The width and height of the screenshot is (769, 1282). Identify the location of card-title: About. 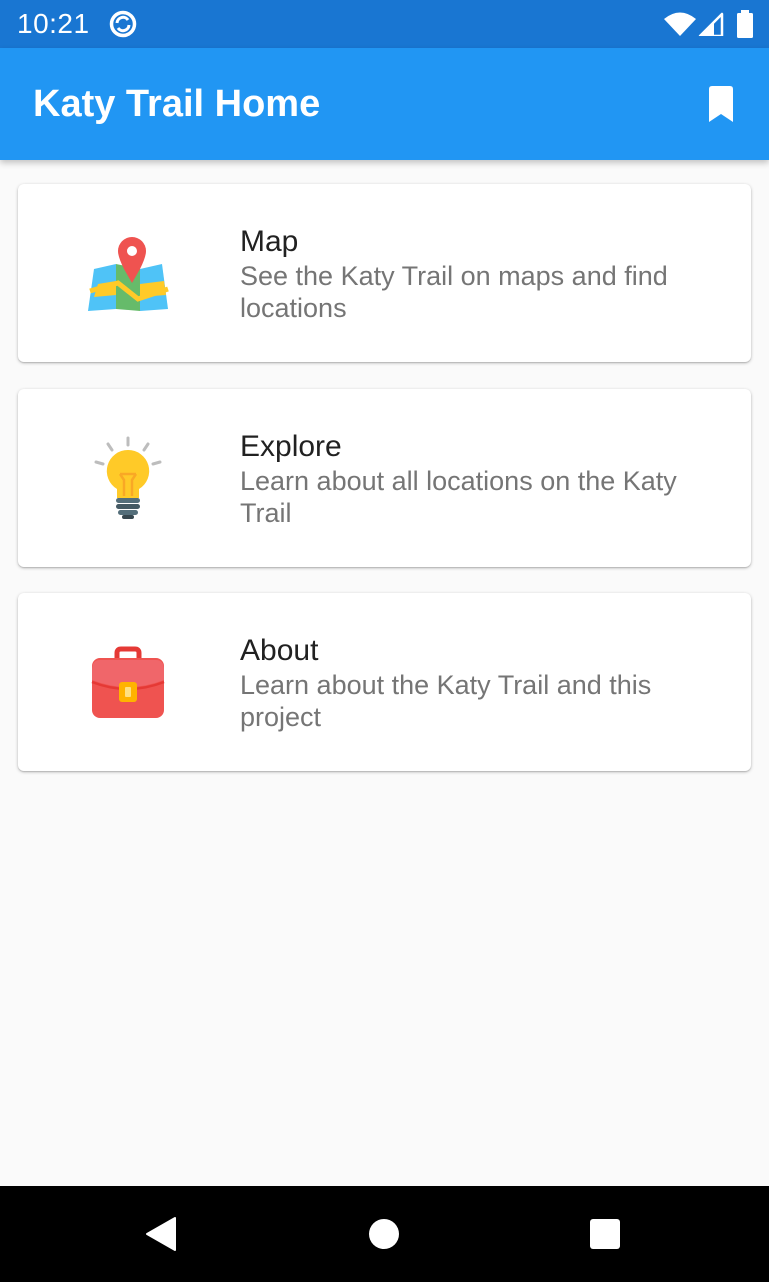
(279, 650).